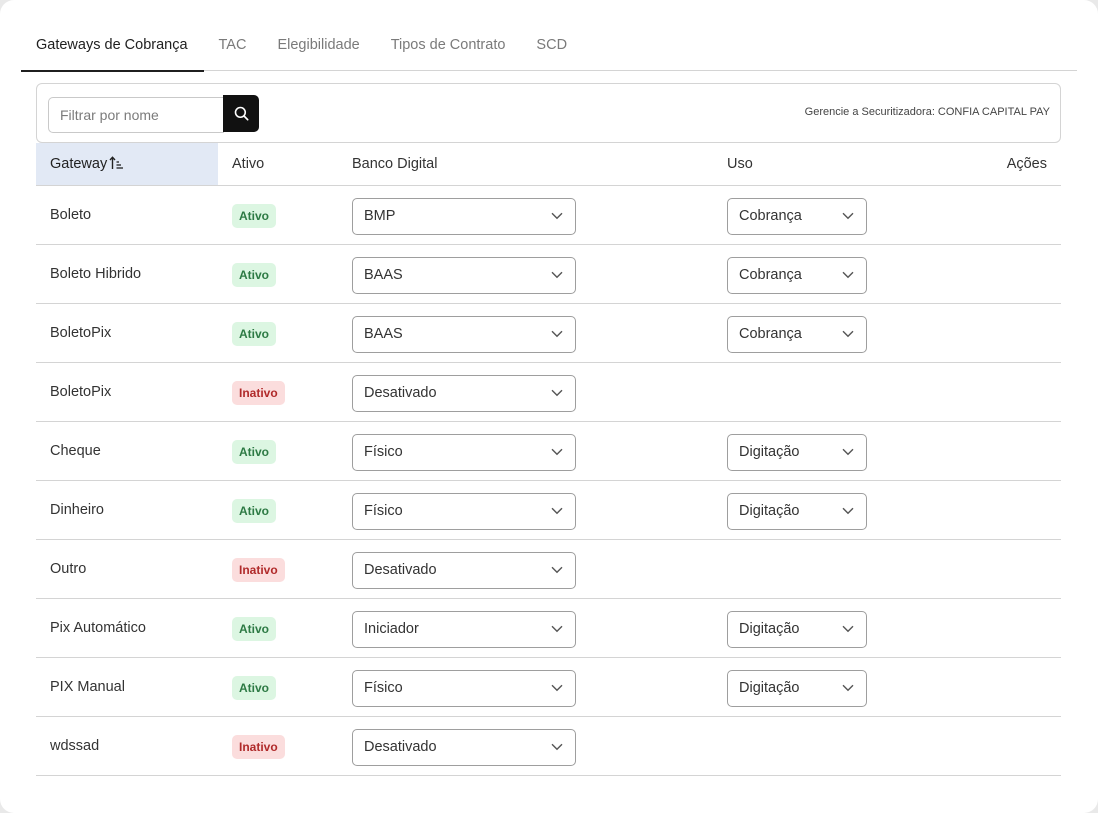 The height and width of the screenshot is (813, 1098). What do you see at coordinates (77, 510) in the screenshot?
I see `gateway-name: Dinheiro` at bounding box center [77, 510].